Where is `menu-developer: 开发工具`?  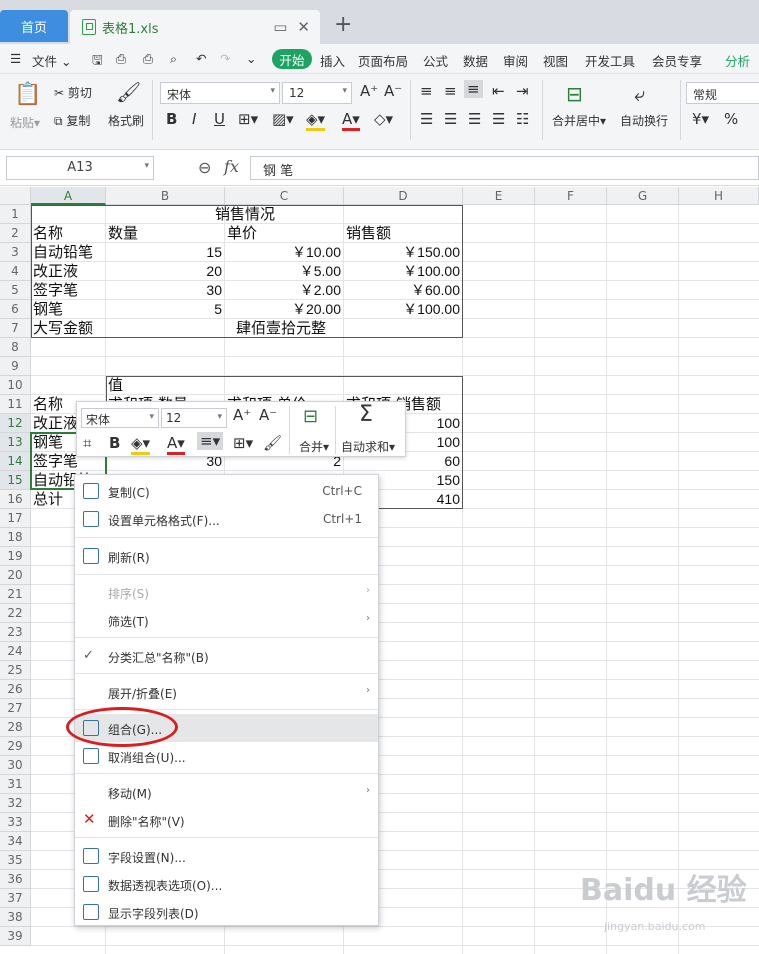
menu-developer: 开发工具 is located at coordinates (610, 60).